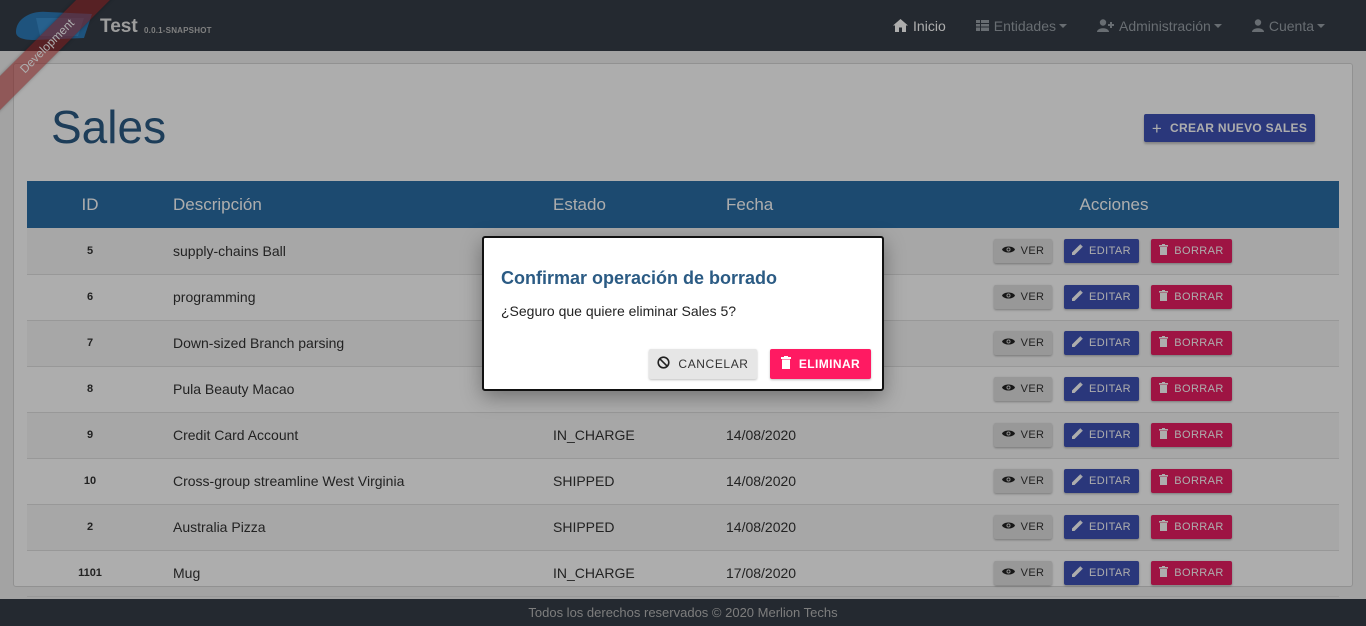 This screenshot has height=626, width=1366. I want to click on confirm-delete-label: ELIMINAR, so click(829, 364).